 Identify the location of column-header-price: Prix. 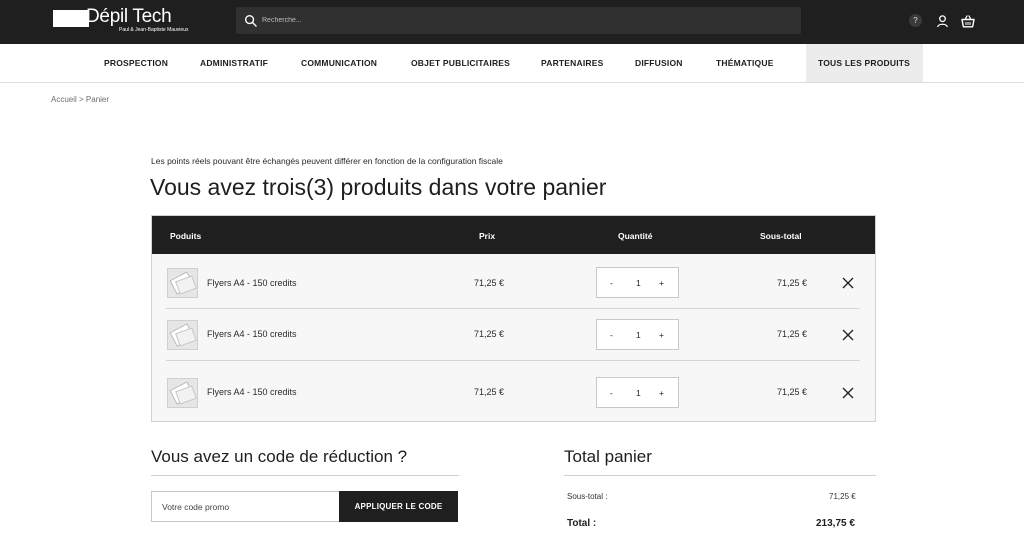
(487, 236).